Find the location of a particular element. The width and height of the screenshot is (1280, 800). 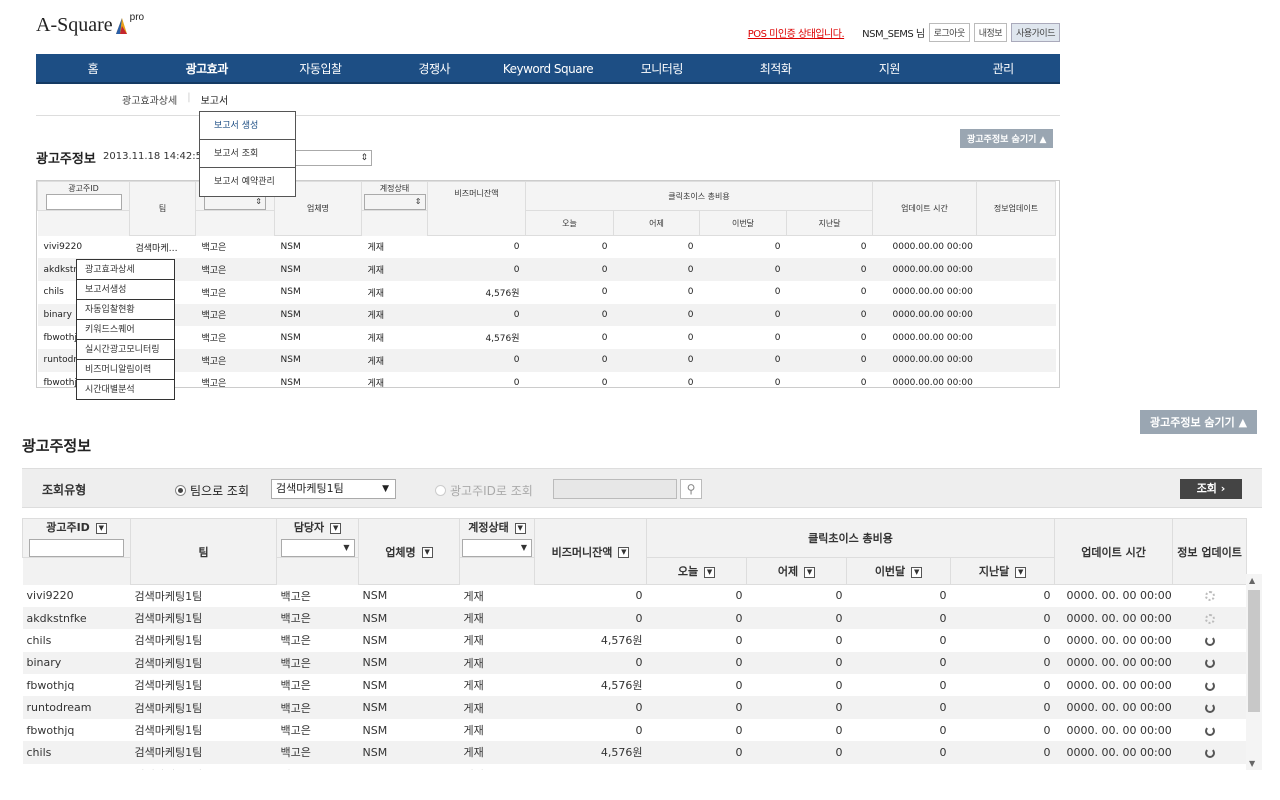

context-menu-item: 광고효과상세 is located at coordinates (125, 270).